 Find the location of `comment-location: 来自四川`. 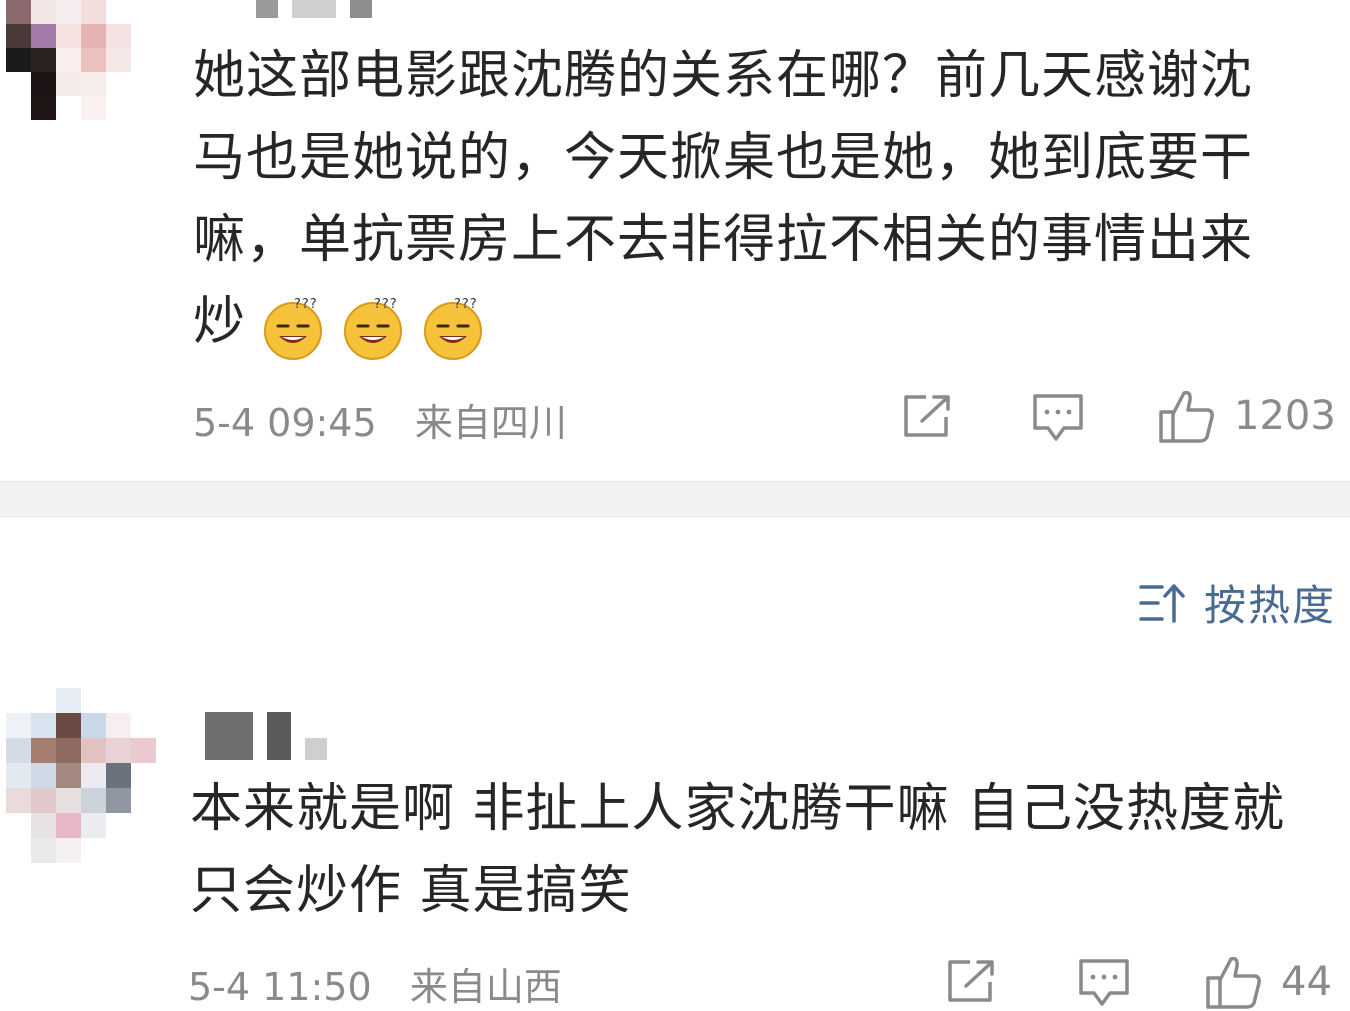

comment-location: 来自四川 is located at coordinates (490, 423).